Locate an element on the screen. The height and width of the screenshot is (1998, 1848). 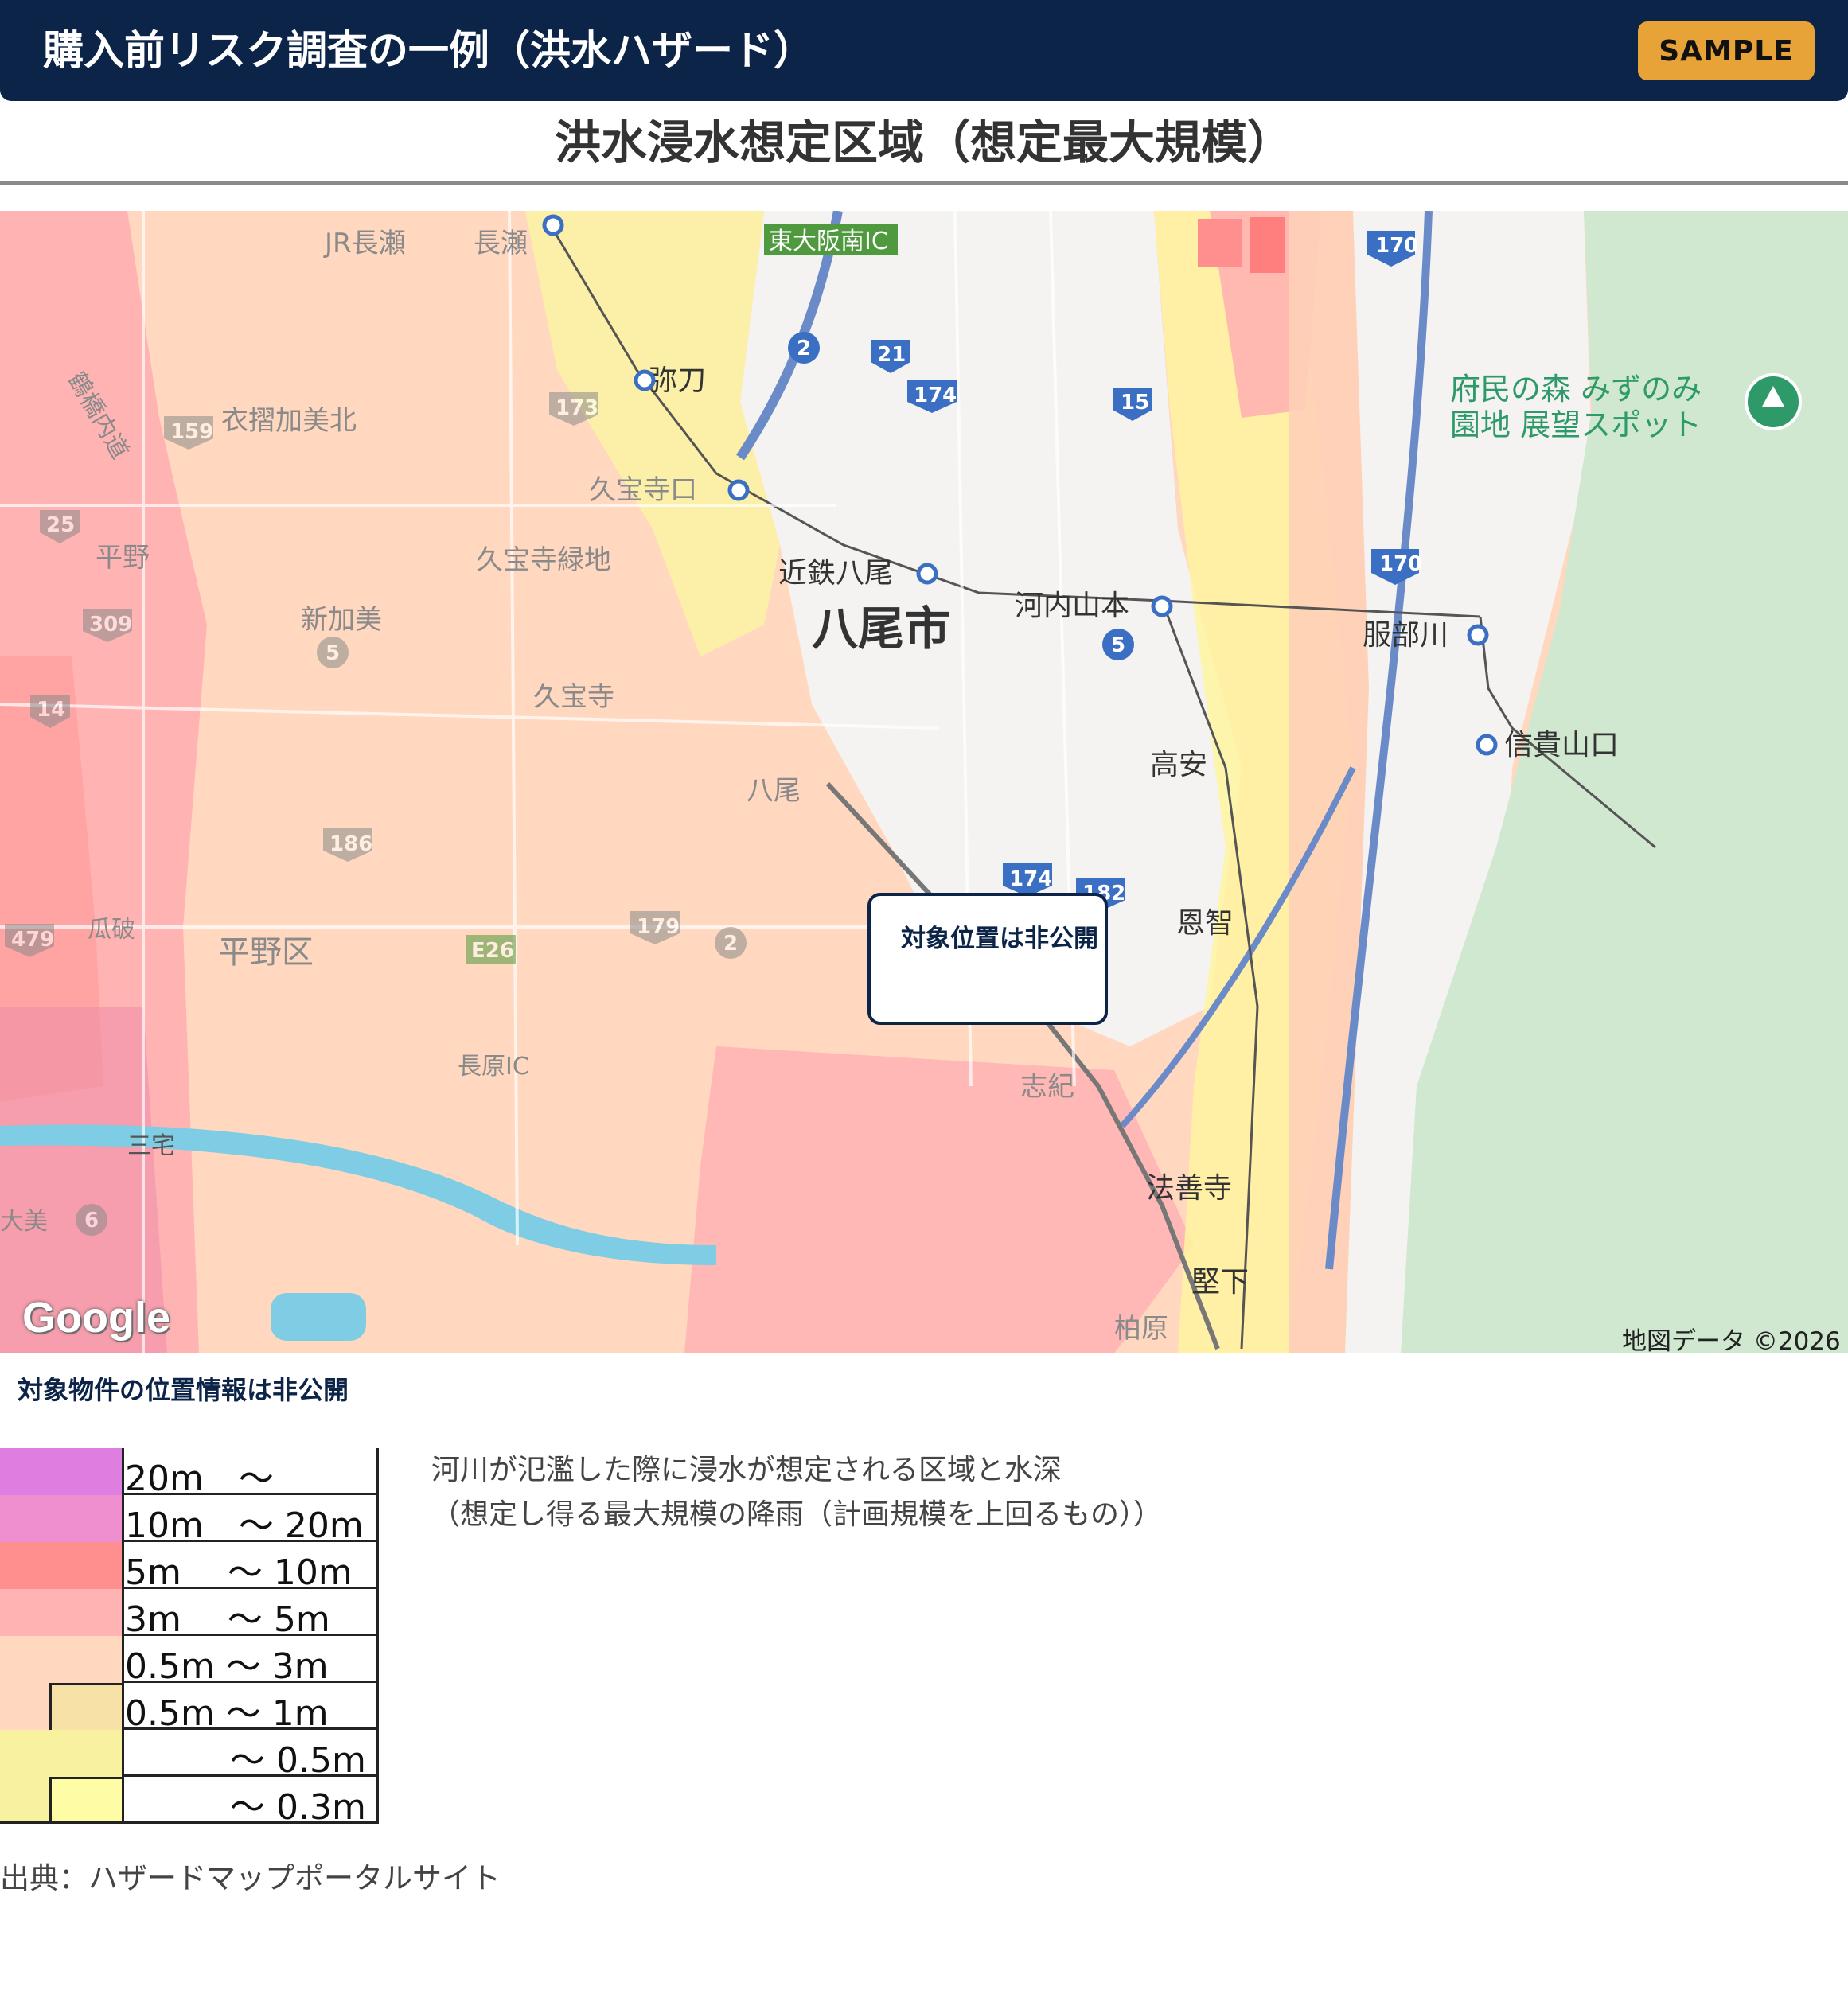
google-logo: Google is located at coordinates (96, 1318).